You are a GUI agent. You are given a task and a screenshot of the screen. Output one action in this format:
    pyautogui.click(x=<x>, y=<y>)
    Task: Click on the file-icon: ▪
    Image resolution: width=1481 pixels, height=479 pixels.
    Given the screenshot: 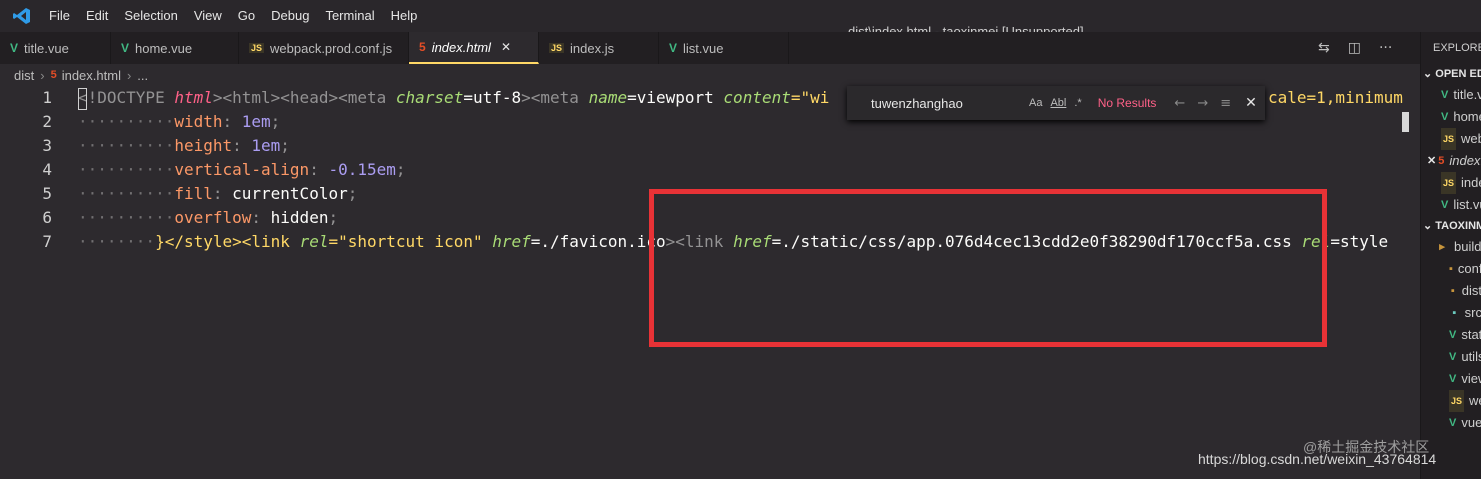 What is the action you would take?
    pyautogui.click(x=1454, y=313)
    